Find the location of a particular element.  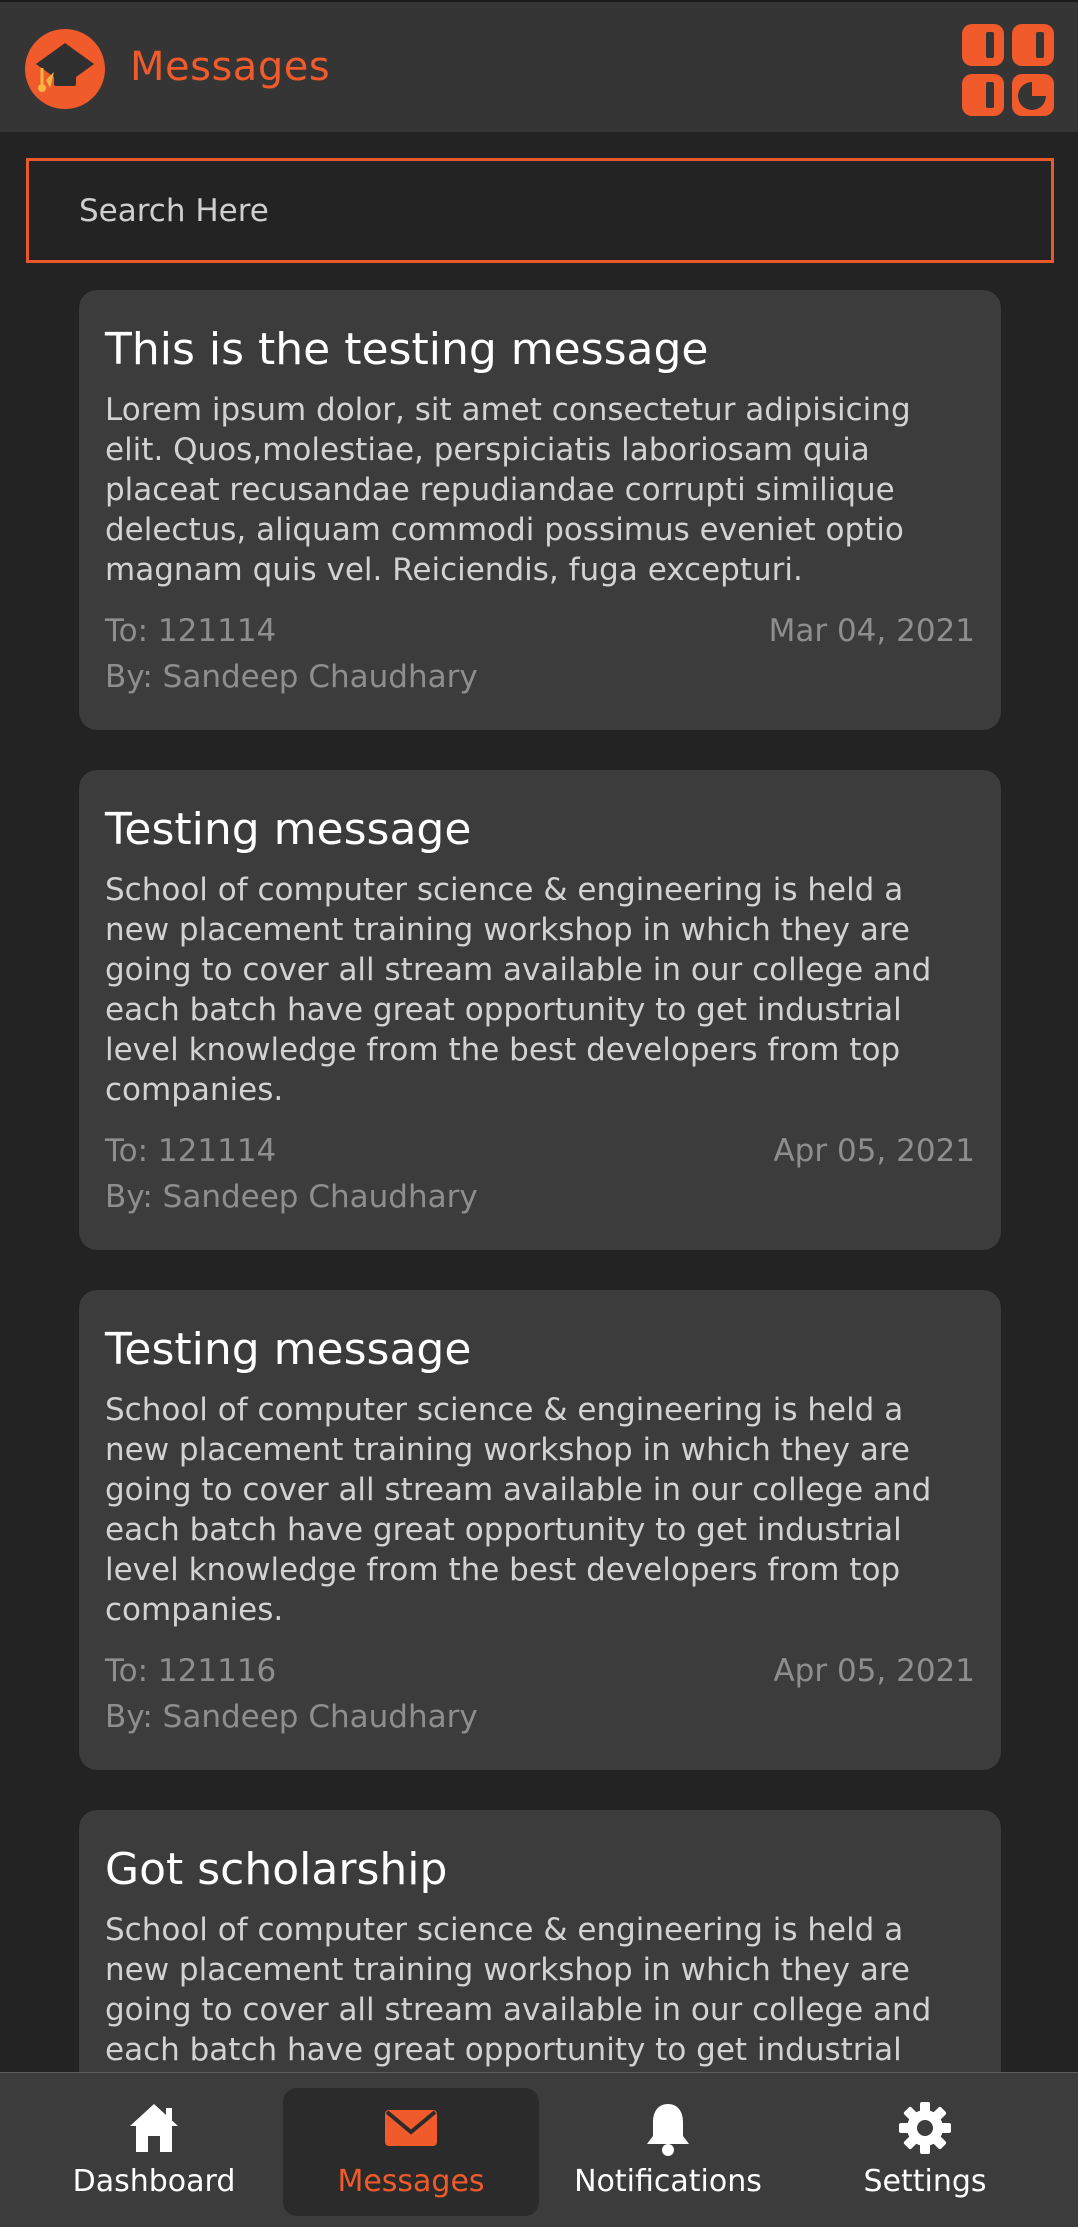

graduation-cap-logo-icon is located at coordinates (65, 69).